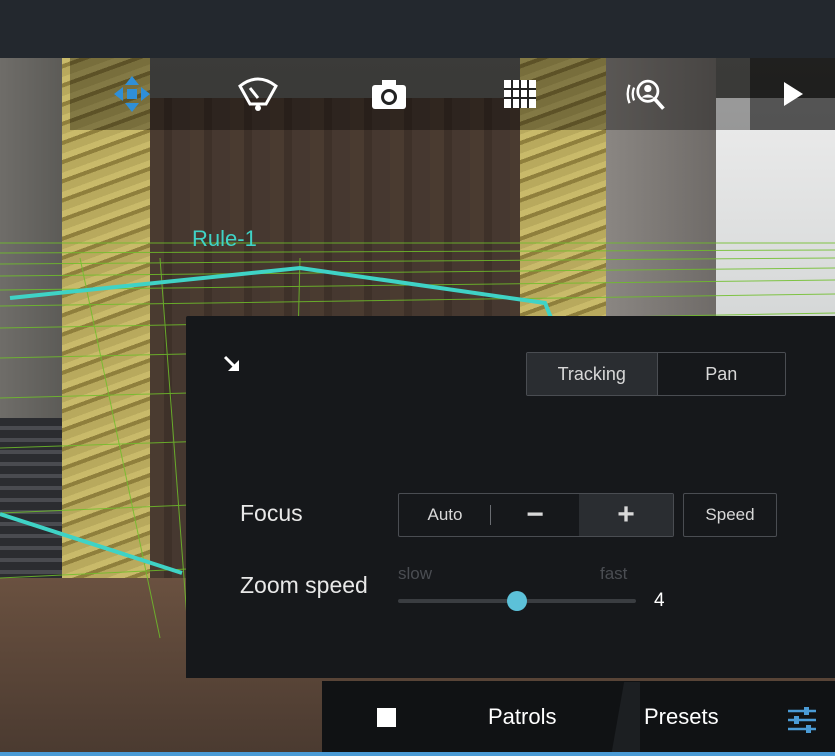 Image resolution: width=835 pixels, height=756 pixels. I want to click on selection-indicator, so click(417, 754).